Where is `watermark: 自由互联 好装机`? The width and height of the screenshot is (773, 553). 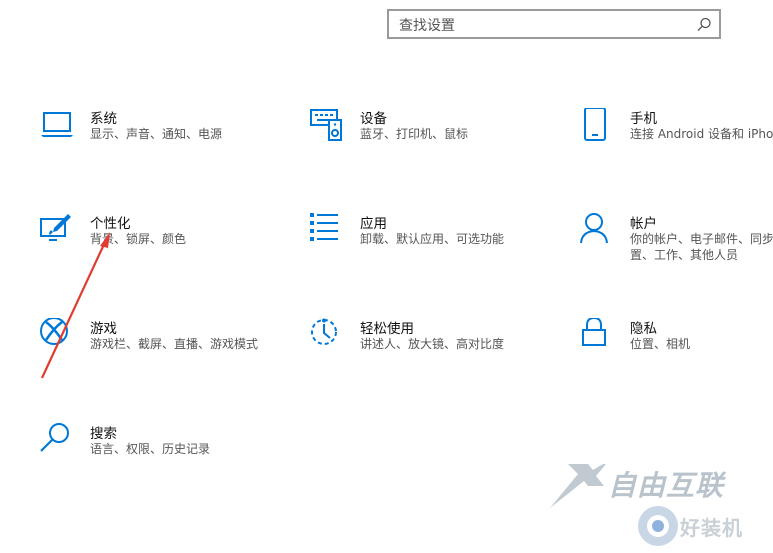
watermark: 自由互联 好装机 is located at coordinates (660, 508).